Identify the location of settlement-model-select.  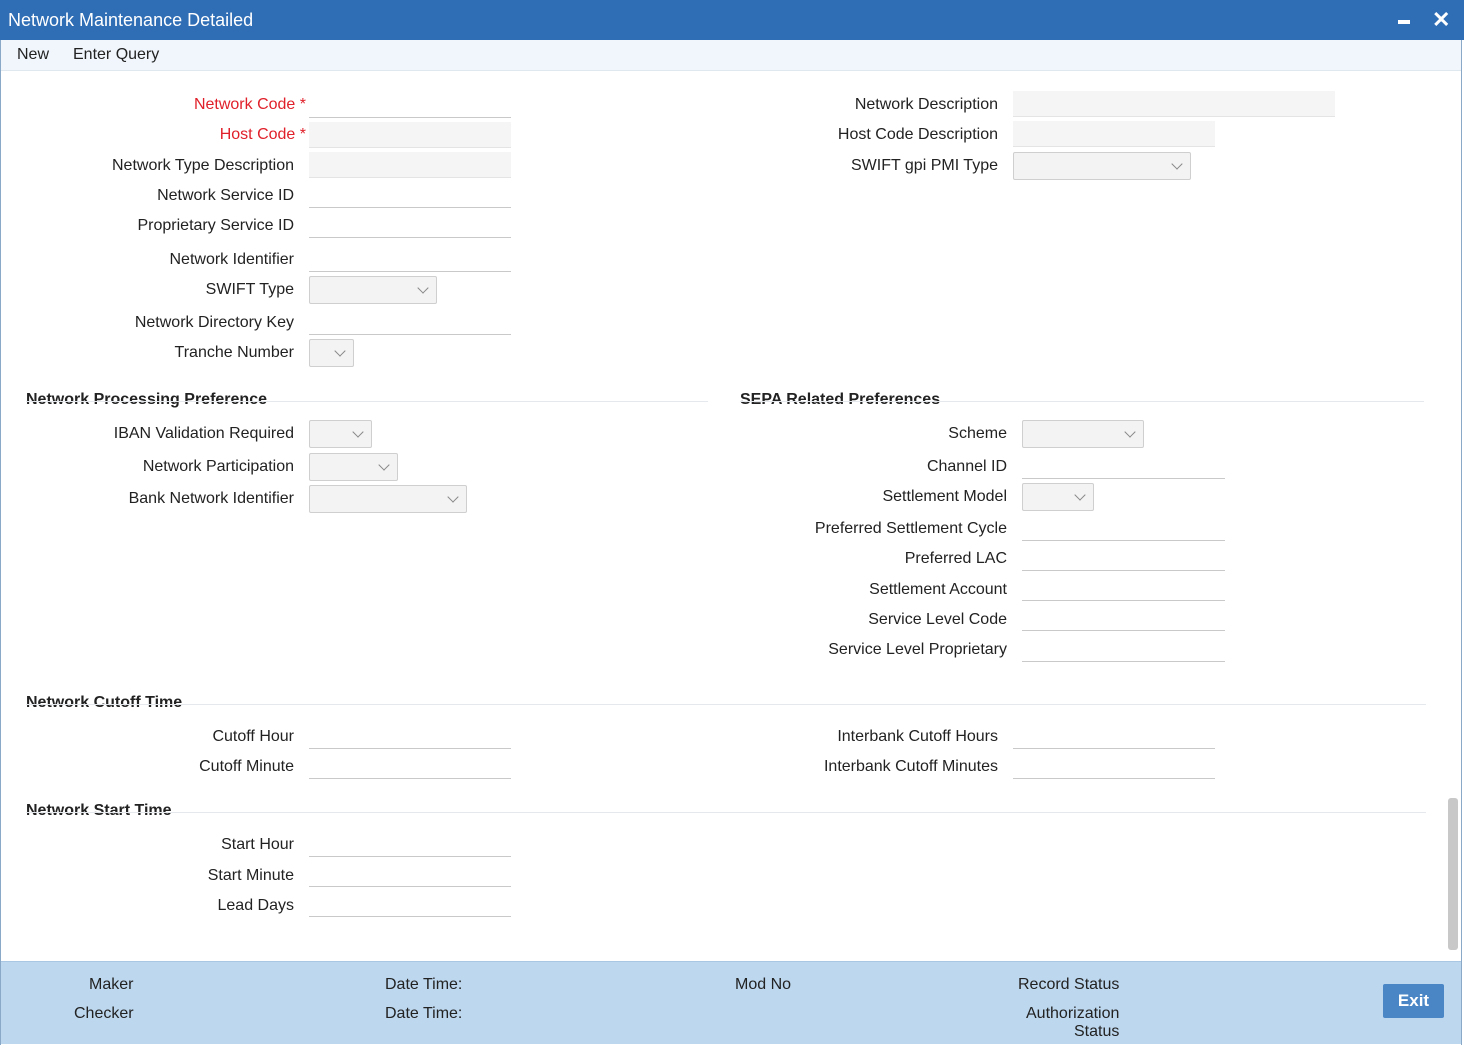
(1058, 497).